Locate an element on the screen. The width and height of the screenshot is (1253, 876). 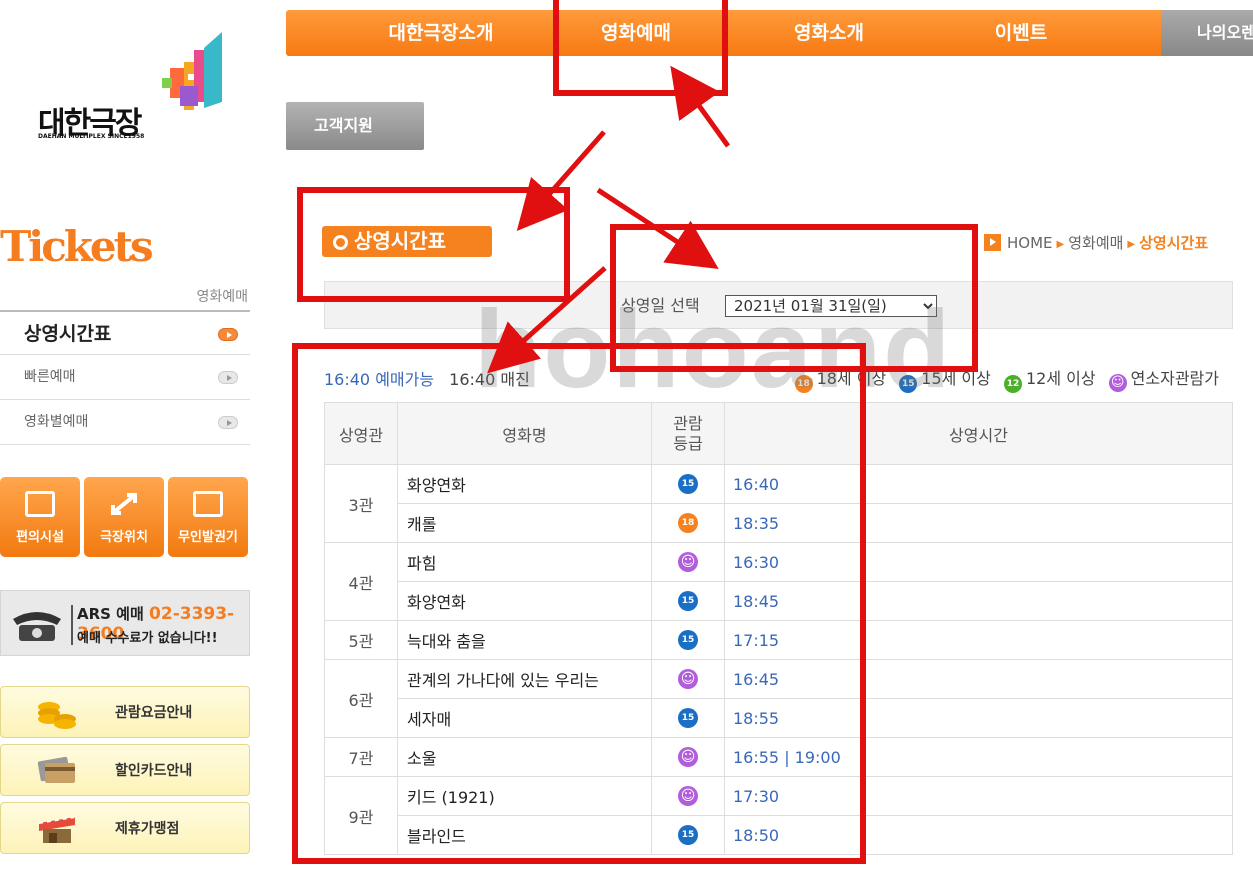
nav-item-movies: 영화소개 is located at coordinates (829, 33).